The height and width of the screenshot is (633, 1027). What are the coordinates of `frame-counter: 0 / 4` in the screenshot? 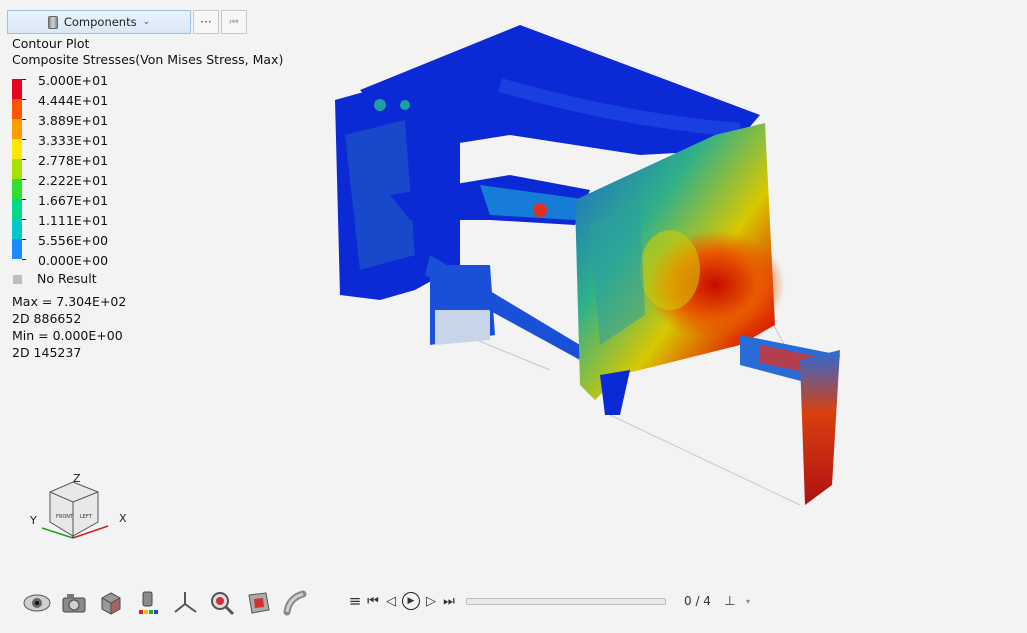 It's located at (697, 601).